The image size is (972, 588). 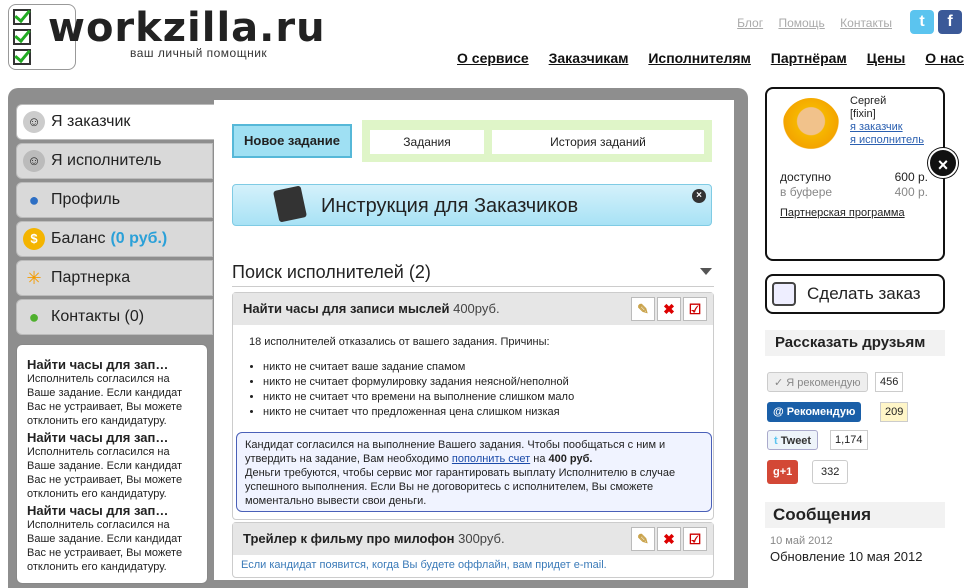 I want to click on sidebar-item-label: Партнерка, so click(x=91, y=277).